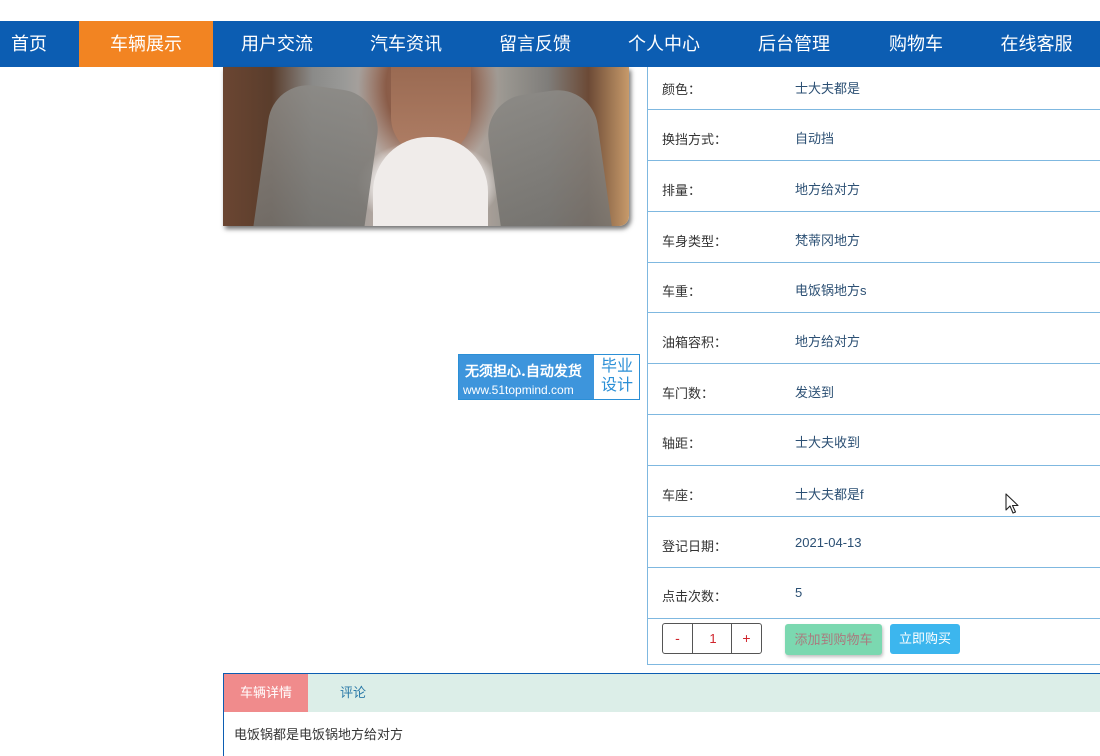  What do you see at coordinates (695, 342) in the screenshot?
I see `spec-label: 油箱容积：` at bounding box center [695, 342].